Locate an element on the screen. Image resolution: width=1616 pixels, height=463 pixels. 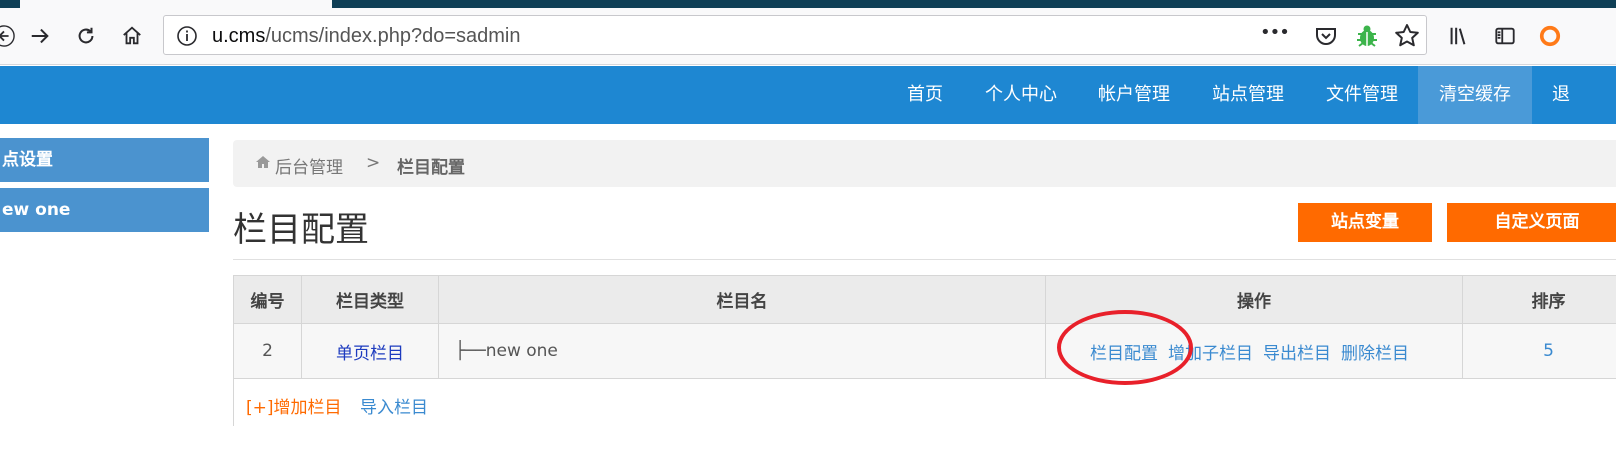
custom-page-button: 自定义页面 is located at coordinates (1531, 222).